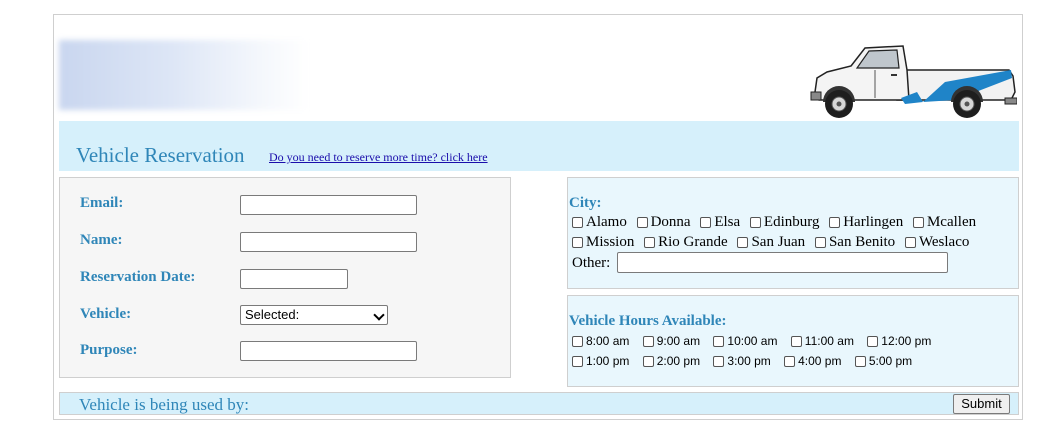  Describe the element at coordinates (648, 321) in the screenshot. I see `vehicle-hours-label: Vehicle Hours Available:` at that location.